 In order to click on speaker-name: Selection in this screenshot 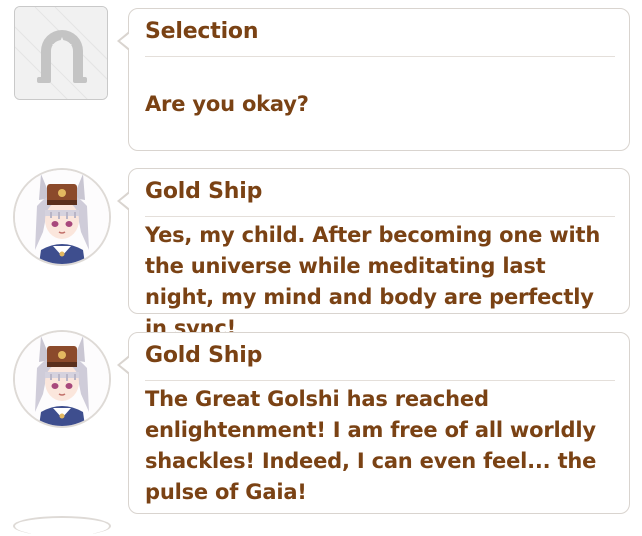, I will do `click(202, 31)`.